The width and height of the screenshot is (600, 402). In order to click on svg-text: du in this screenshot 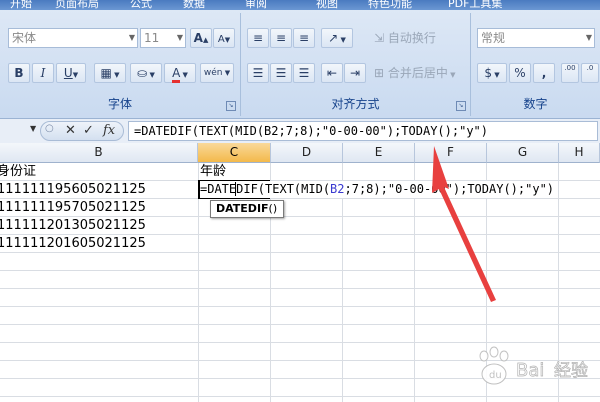, I will do `click(495, 375)`.